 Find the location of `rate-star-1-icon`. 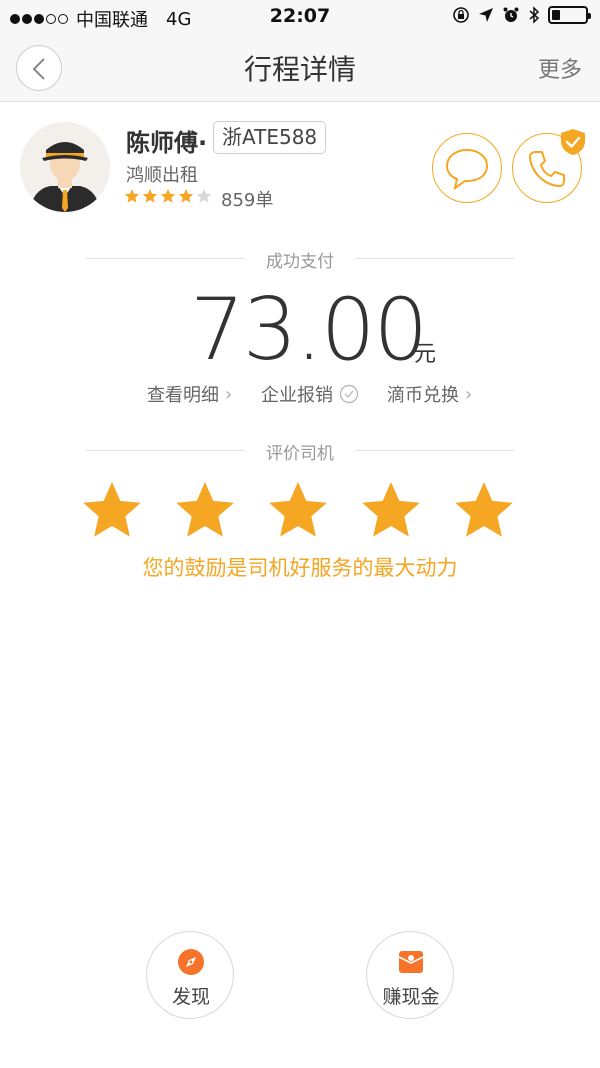

rate-star-1-icon is located at coordinates (112, 510).